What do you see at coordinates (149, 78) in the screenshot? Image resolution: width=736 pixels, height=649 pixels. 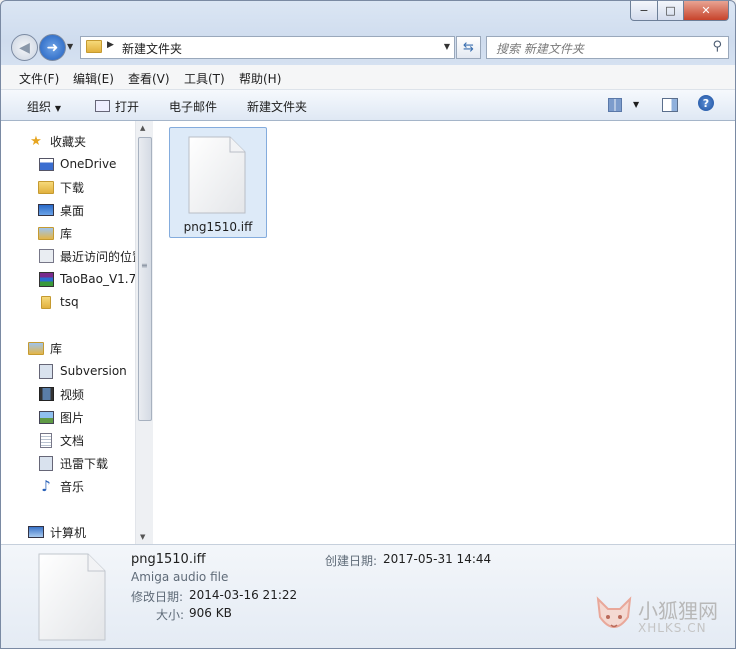 I see `menu-view: 查看(V)` at bounding box center [149, 78].